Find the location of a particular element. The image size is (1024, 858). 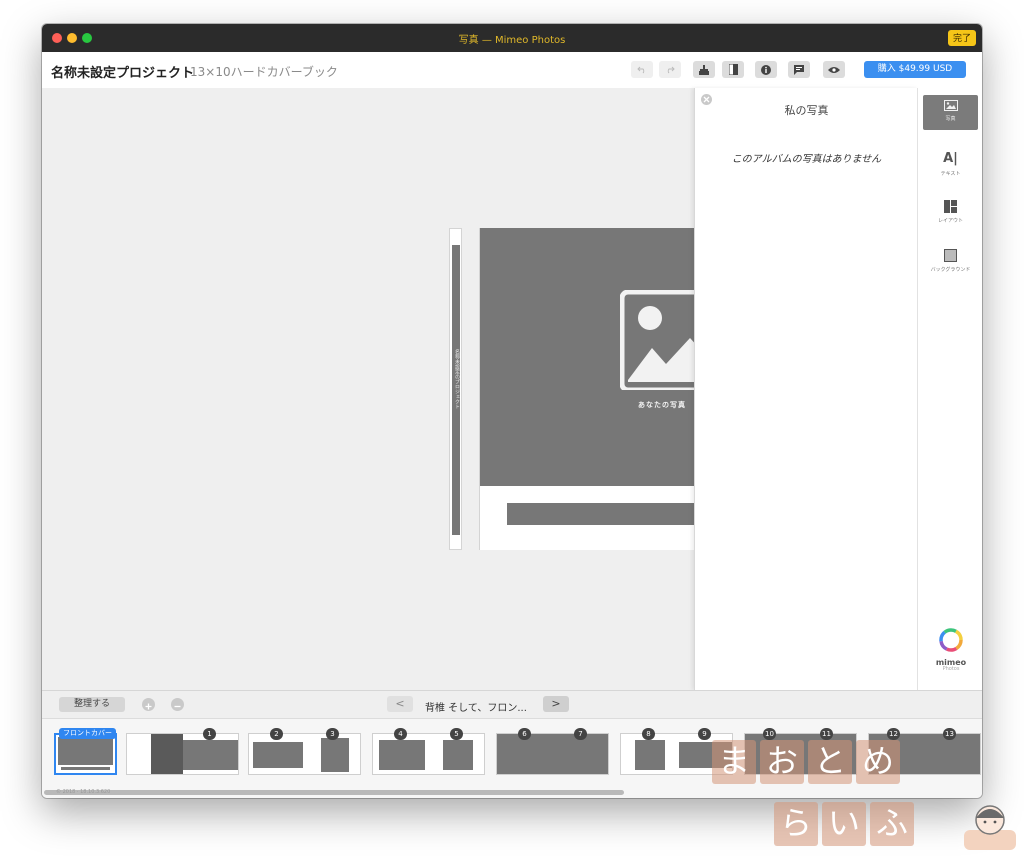

comment-button is located at coordinates (799, 69).